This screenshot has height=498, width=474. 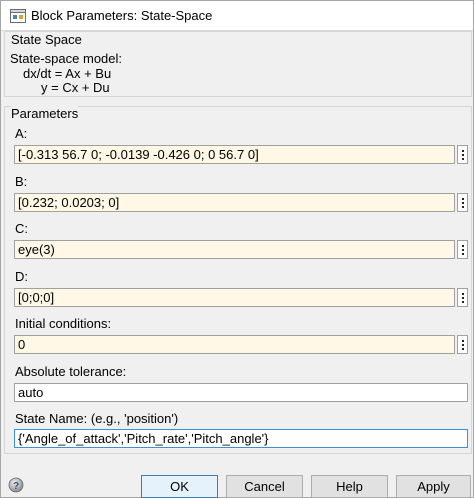 What do you see at coordinates (179, 486) in the screenshot?
I see `ok-button: OK` at bounding box center [179, 486].